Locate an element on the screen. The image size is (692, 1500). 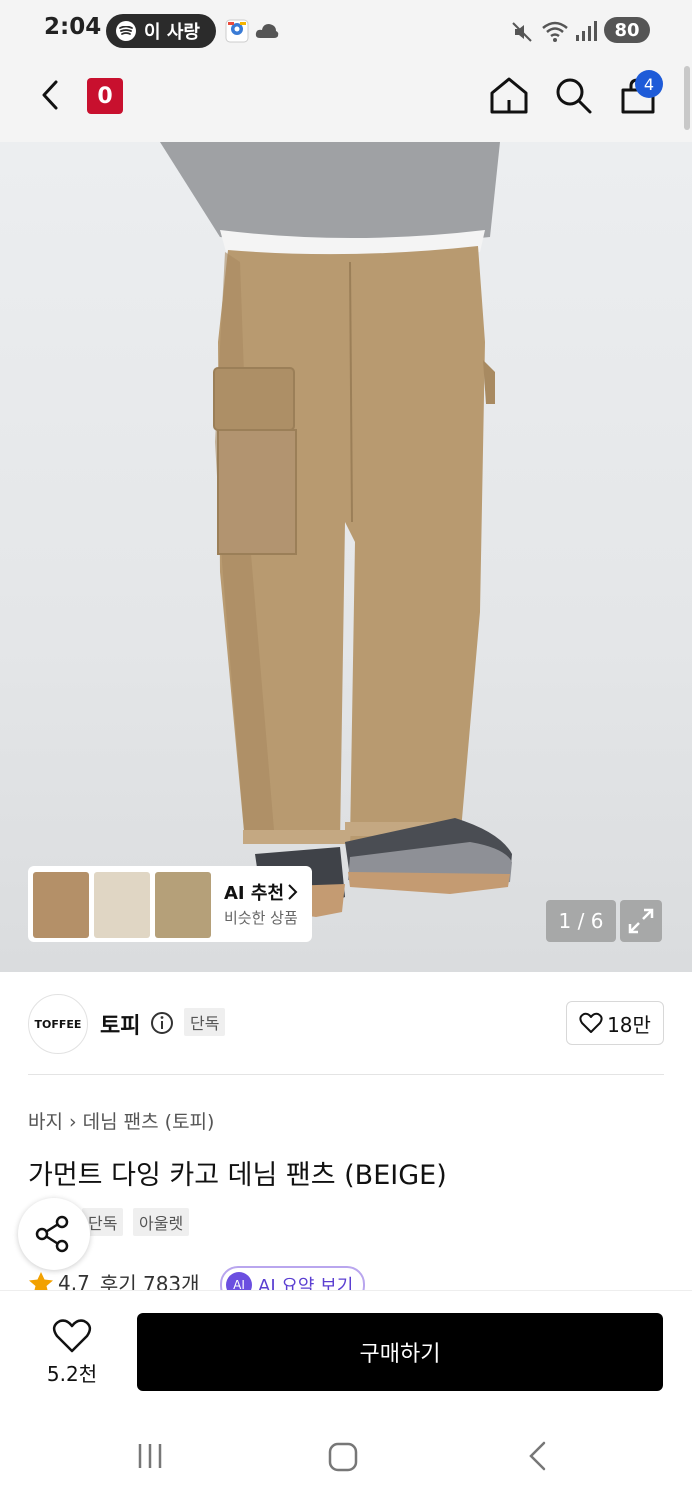
exclusive-tag: 단독 is located at coordinates (205, 1022).